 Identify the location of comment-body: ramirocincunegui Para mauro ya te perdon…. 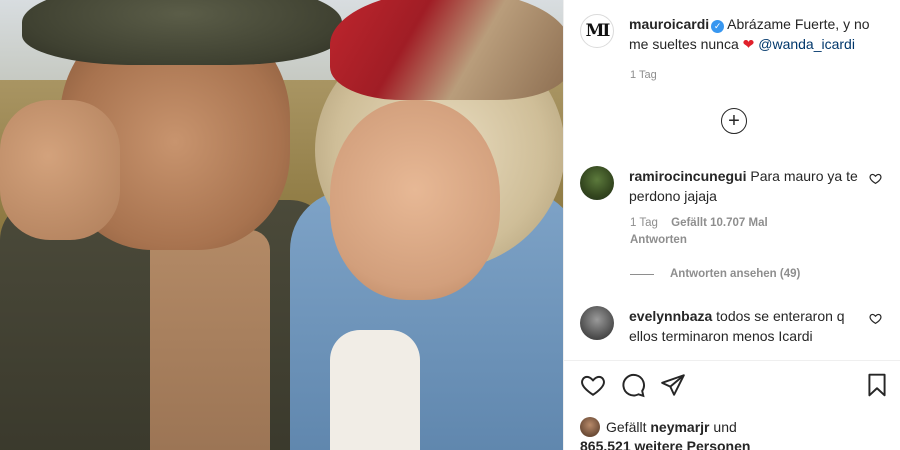
(744, 186).